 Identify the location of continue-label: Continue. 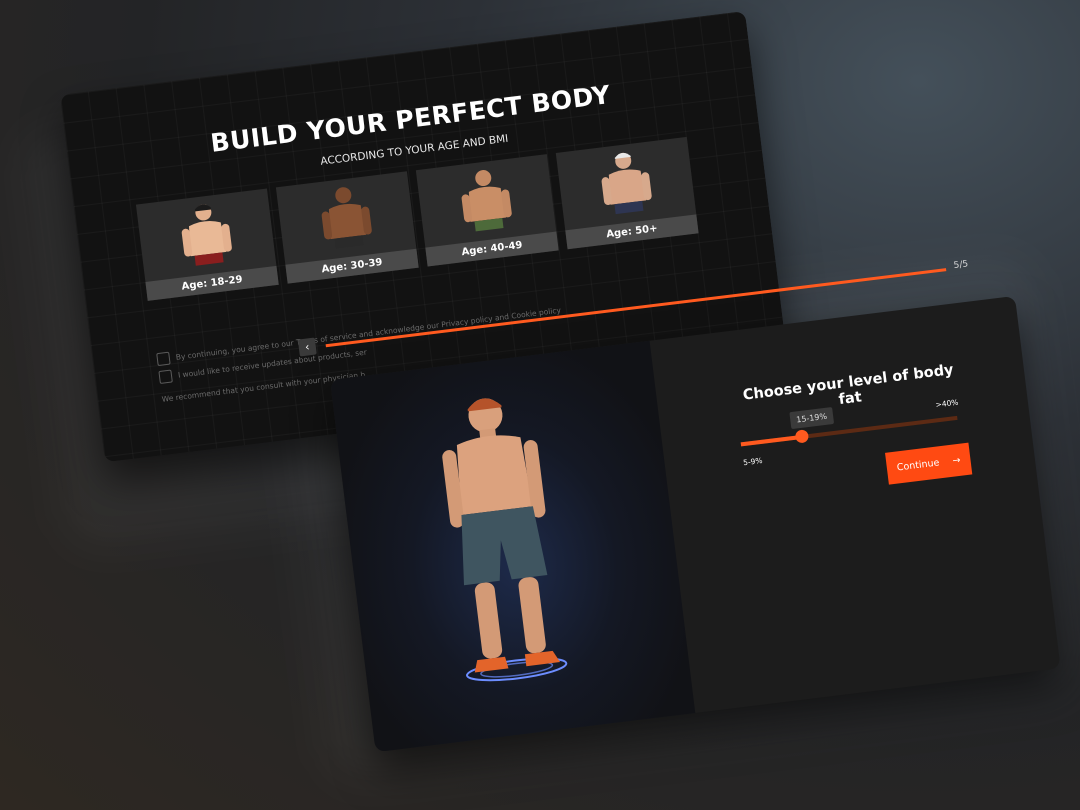
(918, 465).